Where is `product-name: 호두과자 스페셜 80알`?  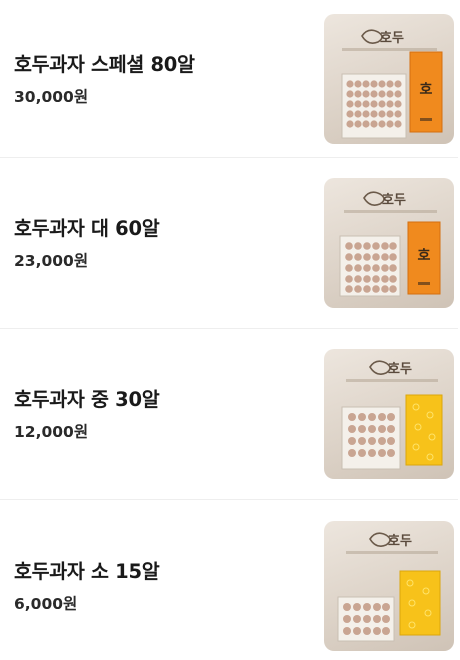
product-name: 호두과자 스페셜 80알 is located at coordinates (104, 64).